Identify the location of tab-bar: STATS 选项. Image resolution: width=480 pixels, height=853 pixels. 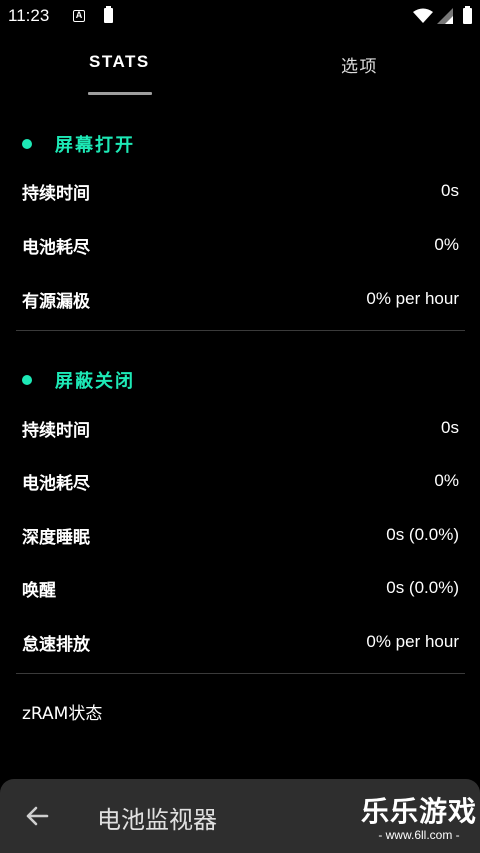
(240, 65).